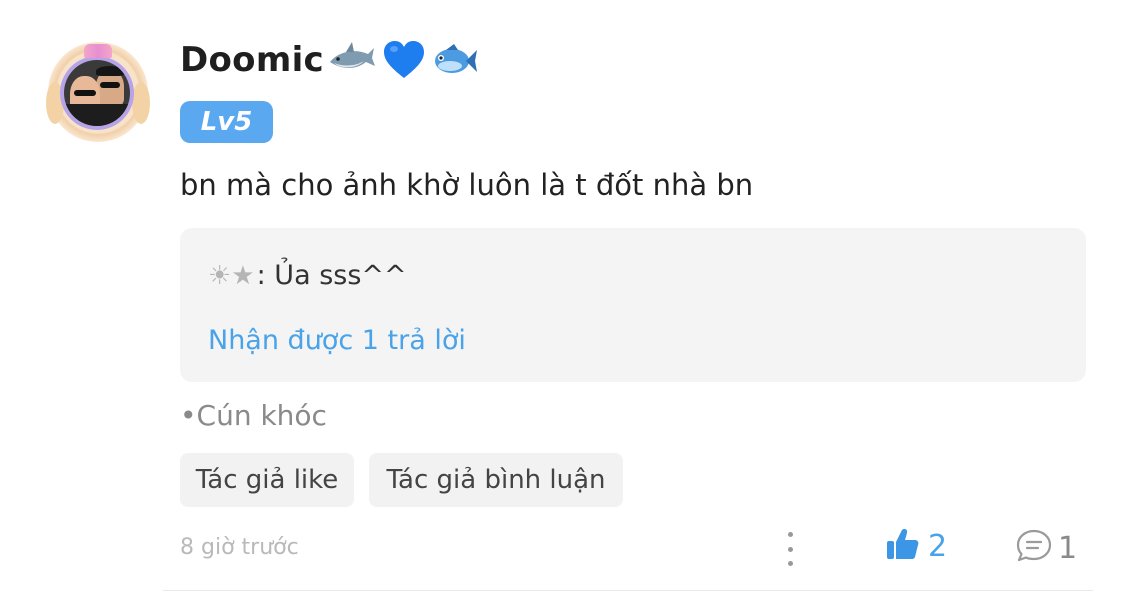 The image size is (1141, 600). I want to click on comment-timestamp: 8 giờ trước, so click(239, 547).